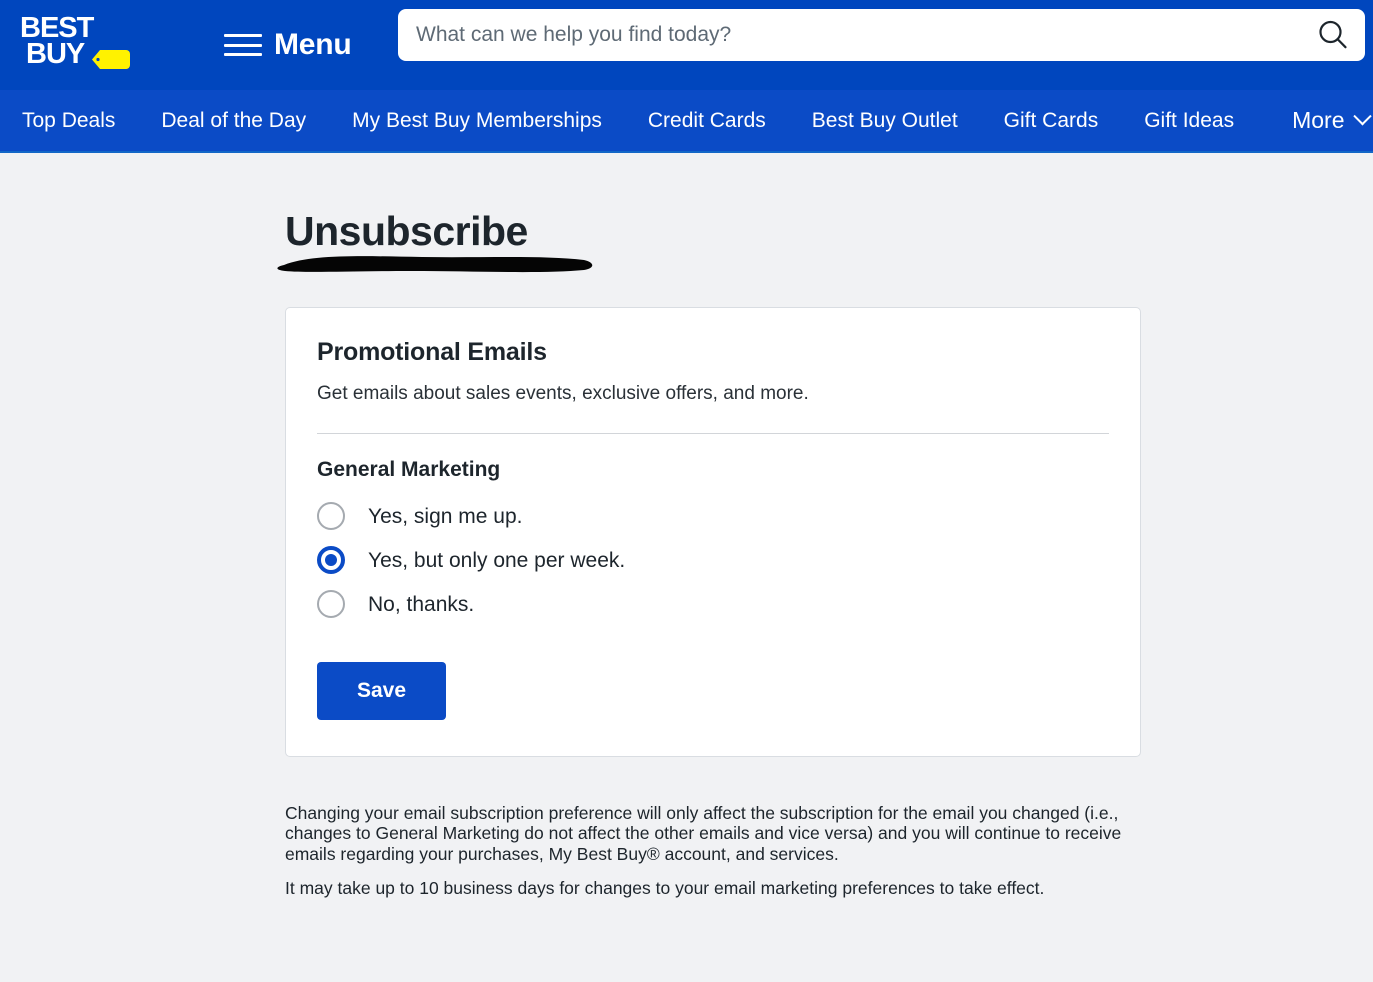  I want to click on best-buy-logo-icon: BEST BUY, so click(75, 41).